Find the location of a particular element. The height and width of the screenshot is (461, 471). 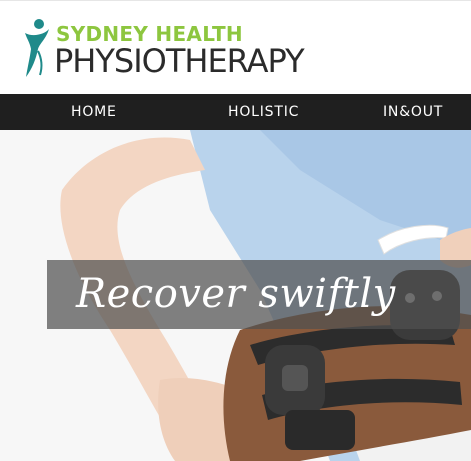

nav-holistic: HOLISTIC is located at coordinates (263, 112).